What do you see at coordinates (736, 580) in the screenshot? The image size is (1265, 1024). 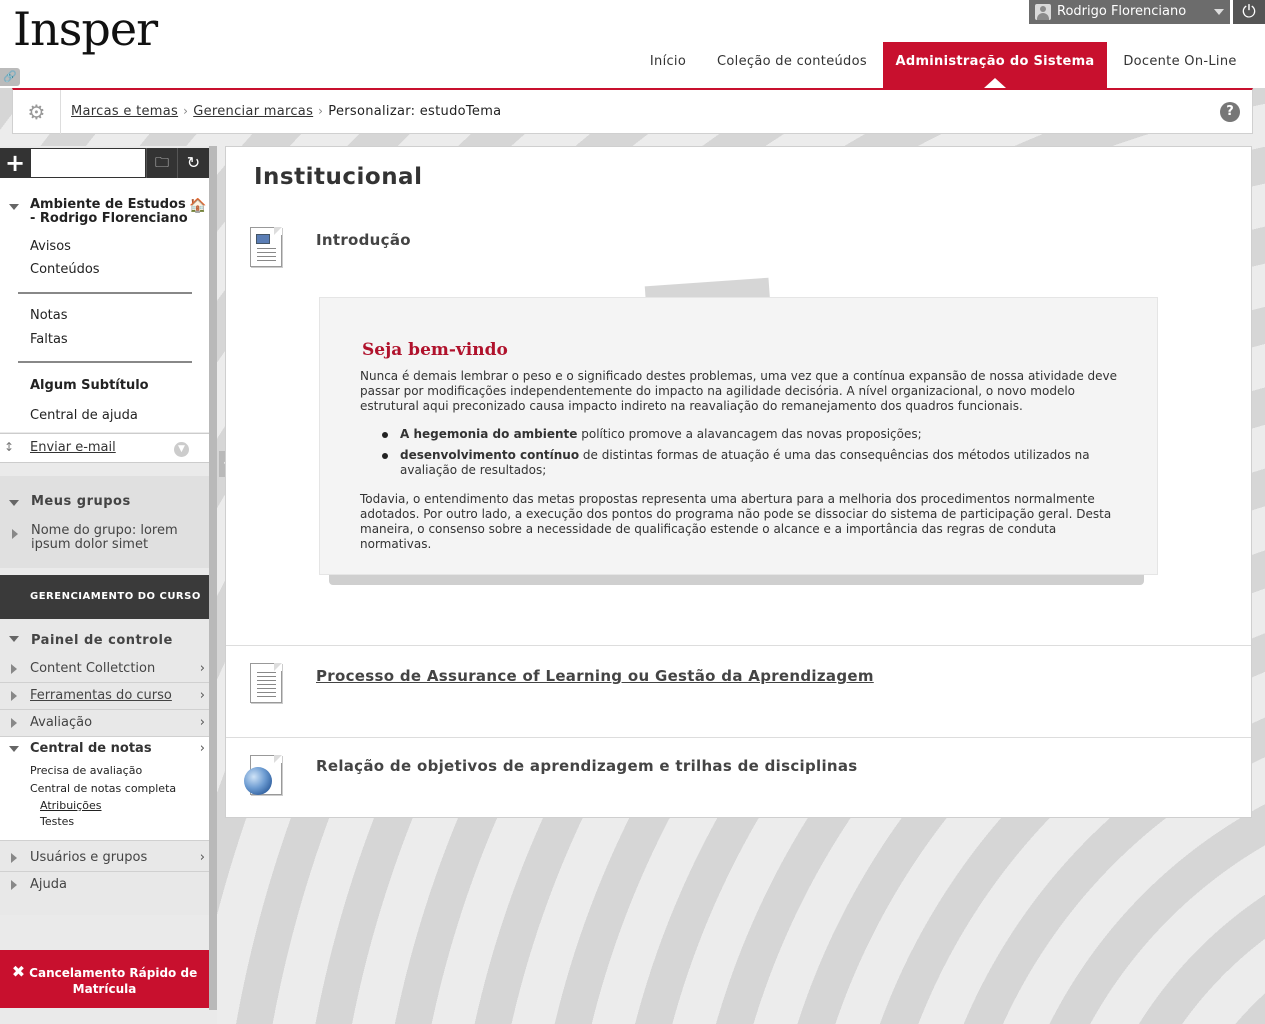 I see `card-shadow` at bounding box center [736, 580].